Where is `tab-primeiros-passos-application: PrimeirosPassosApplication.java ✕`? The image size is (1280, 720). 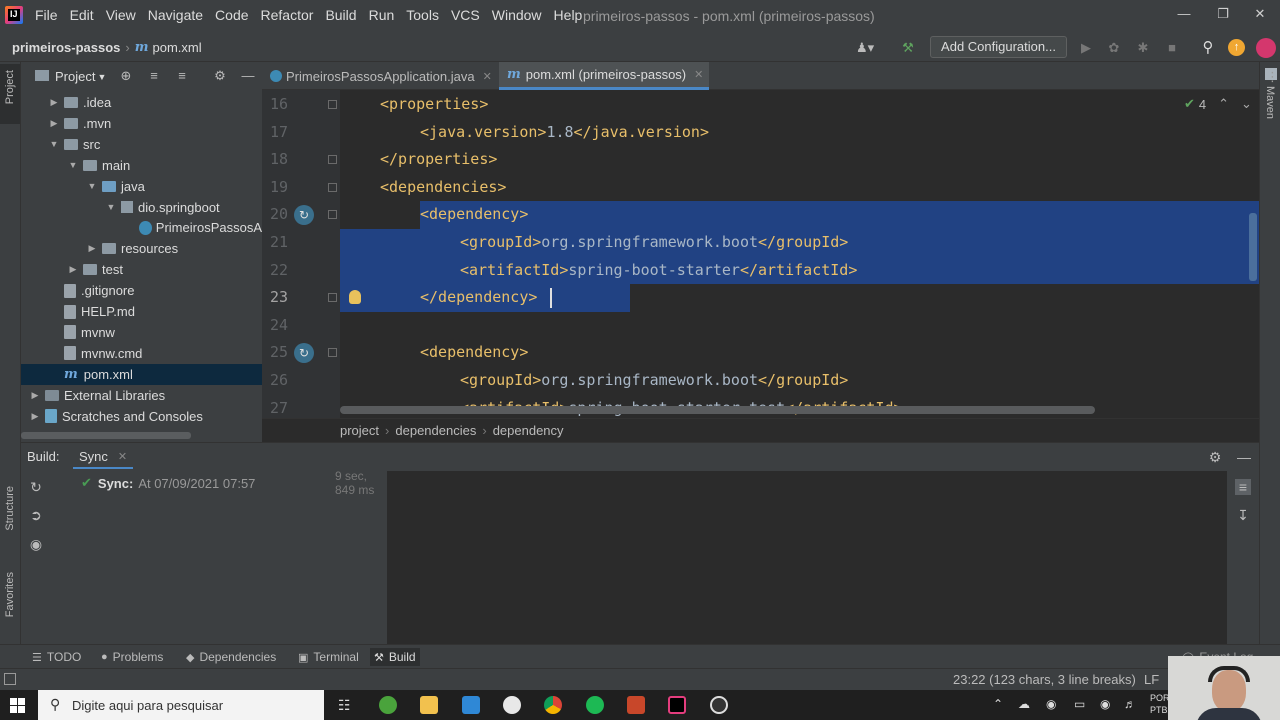
tab-primeiros-passos-application: PrimeirosPassosApplication.java ✕ is located at coordinates (380, 76).